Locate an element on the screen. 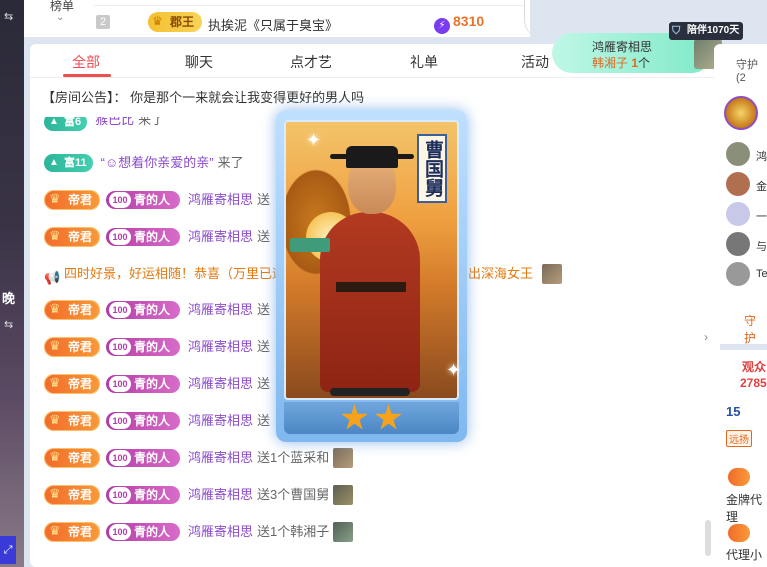 This screenshot has width=767, height=567. active-tab-indicator is located at coordinates (87, 75).